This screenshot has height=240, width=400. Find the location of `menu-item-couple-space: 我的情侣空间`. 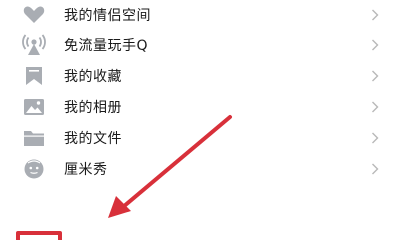

menu-item-couple-space: 我的情侣空间 is located at coordinates (200, 15).